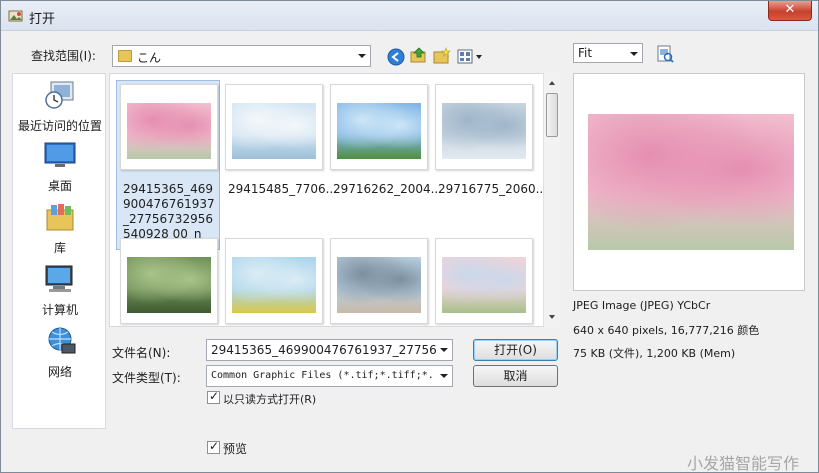 The image size is (819, 473). Describe the element at coordinates (15, 16) in the screenshot. I see `app-icon` at that location.